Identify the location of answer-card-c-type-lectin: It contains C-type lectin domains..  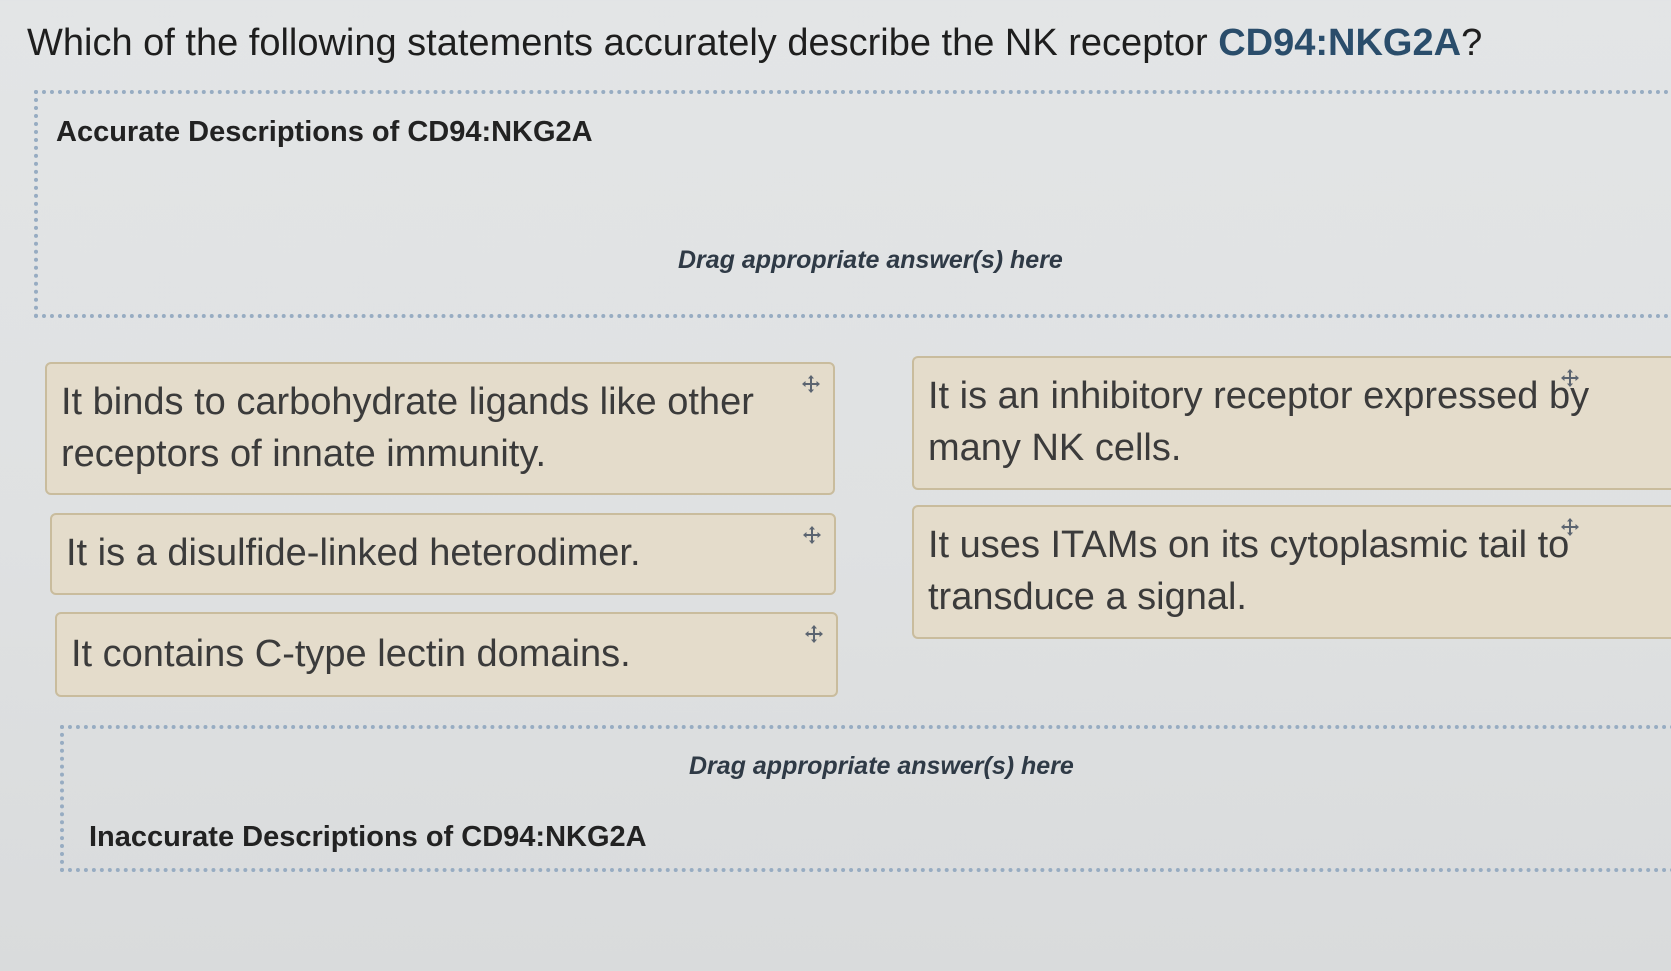
(446, 654).